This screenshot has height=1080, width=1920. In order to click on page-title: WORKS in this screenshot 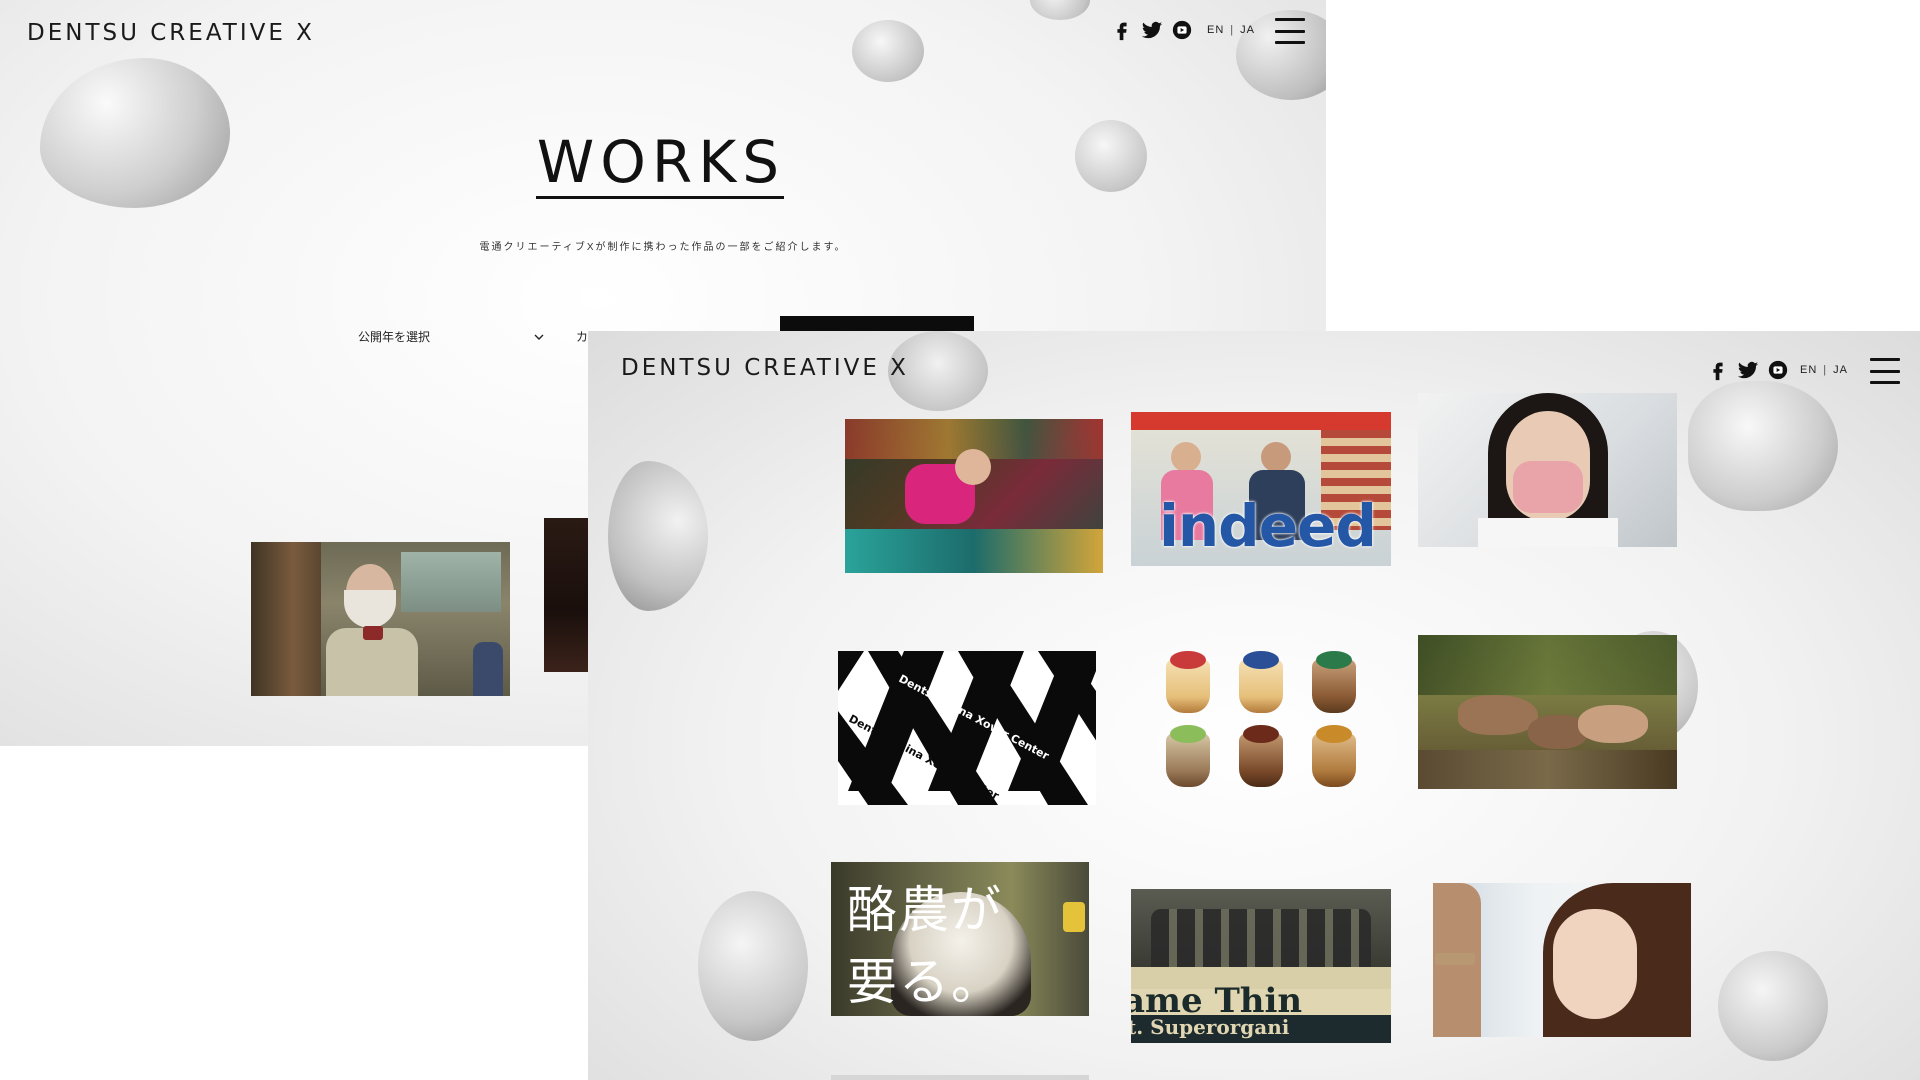, I will do `click(661, 162)`.